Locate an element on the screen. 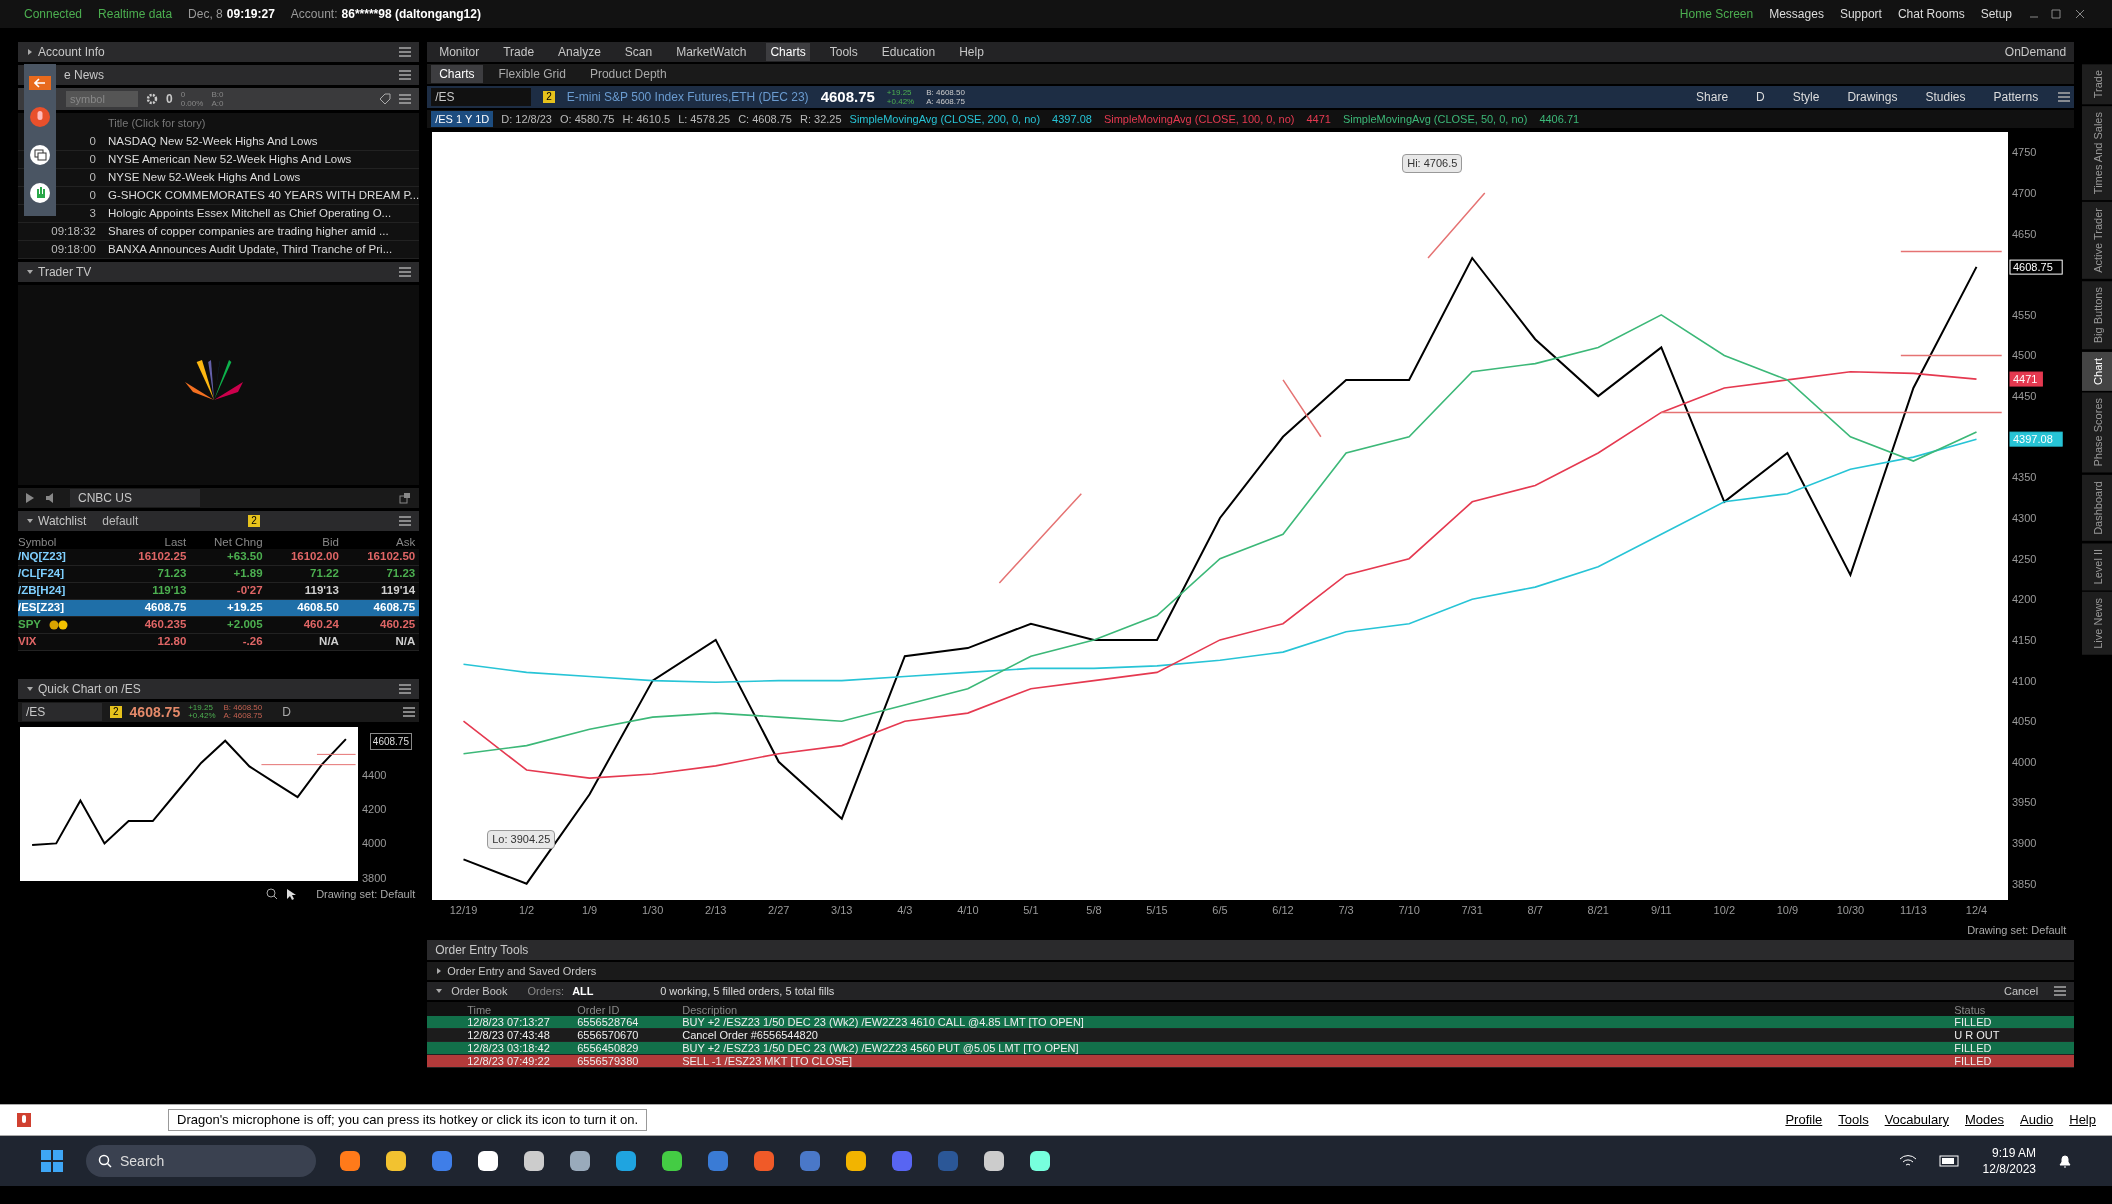 The image size is (2112, 1204). symbol-text: /NQ[Z23] is located at coordinates (42, 557).